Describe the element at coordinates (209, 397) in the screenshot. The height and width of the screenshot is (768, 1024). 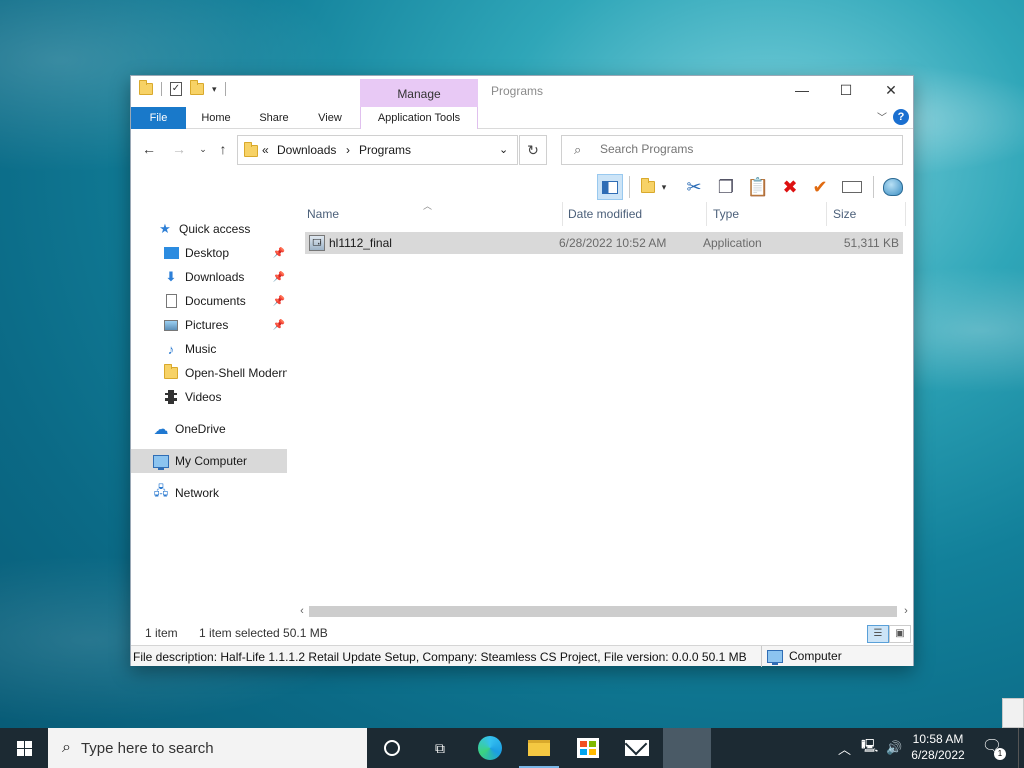
I see `nav-videos: Videos` at that location.